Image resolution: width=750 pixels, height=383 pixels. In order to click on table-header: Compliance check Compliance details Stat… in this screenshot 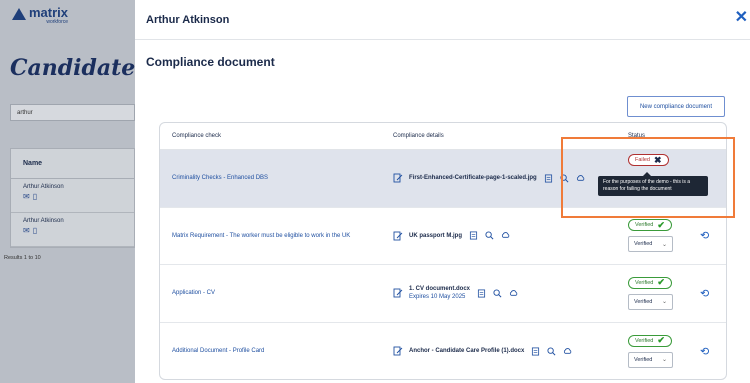, I will do `click(443, 136)`.